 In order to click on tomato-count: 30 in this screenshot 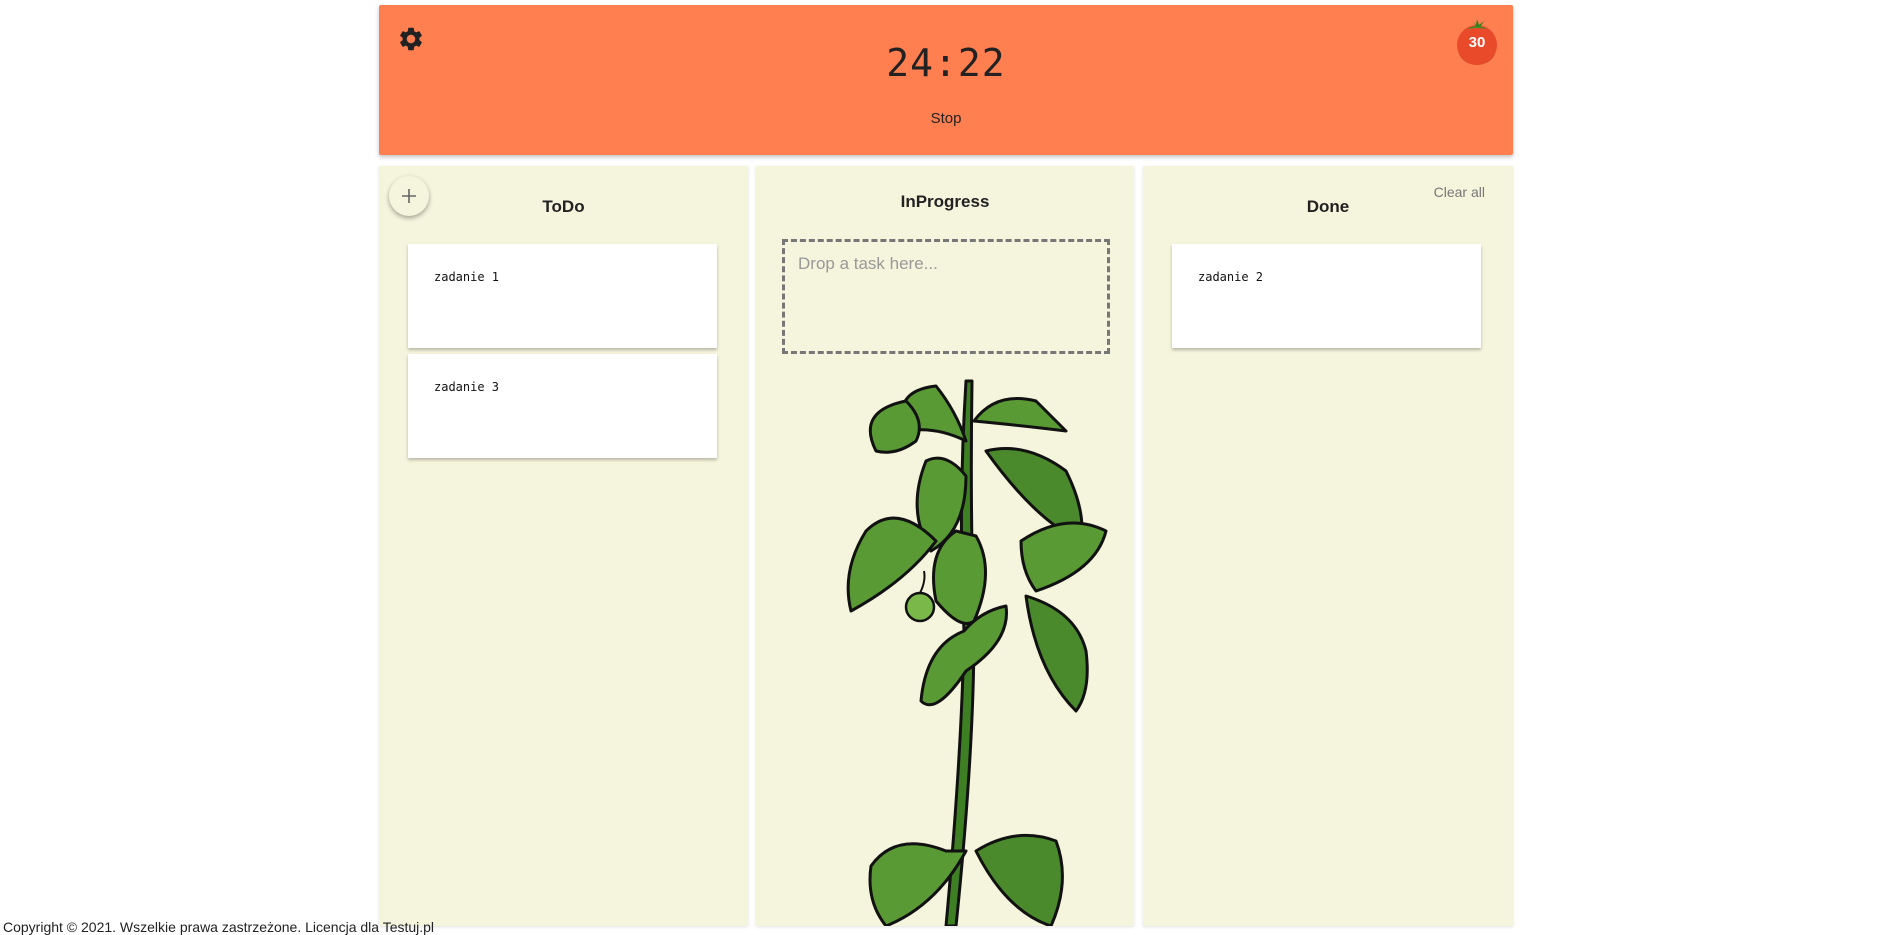, I will do `click(1477, 42)`.